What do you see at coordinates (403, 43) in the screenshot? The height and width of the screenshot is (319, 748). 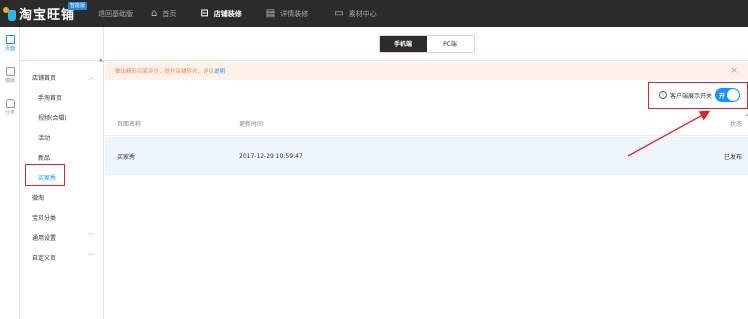 I see `tab-mobile: 手机端` at bounding box center [403, 43].